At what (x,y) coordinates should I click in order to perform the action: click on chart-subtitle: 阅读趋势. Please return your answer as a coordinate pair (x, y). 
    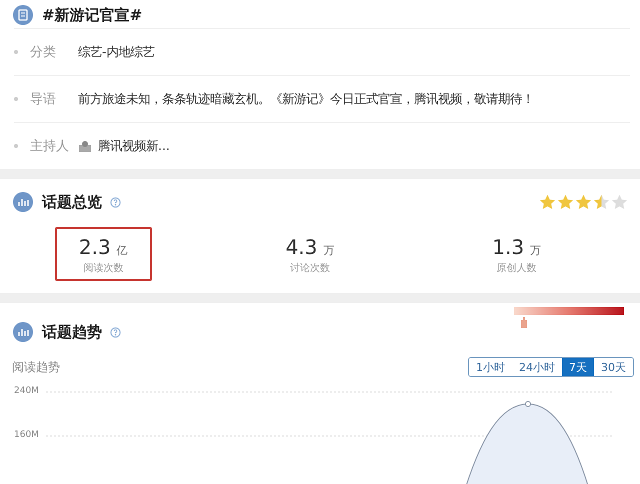
    Looking at the image, I should click on (36, 367).